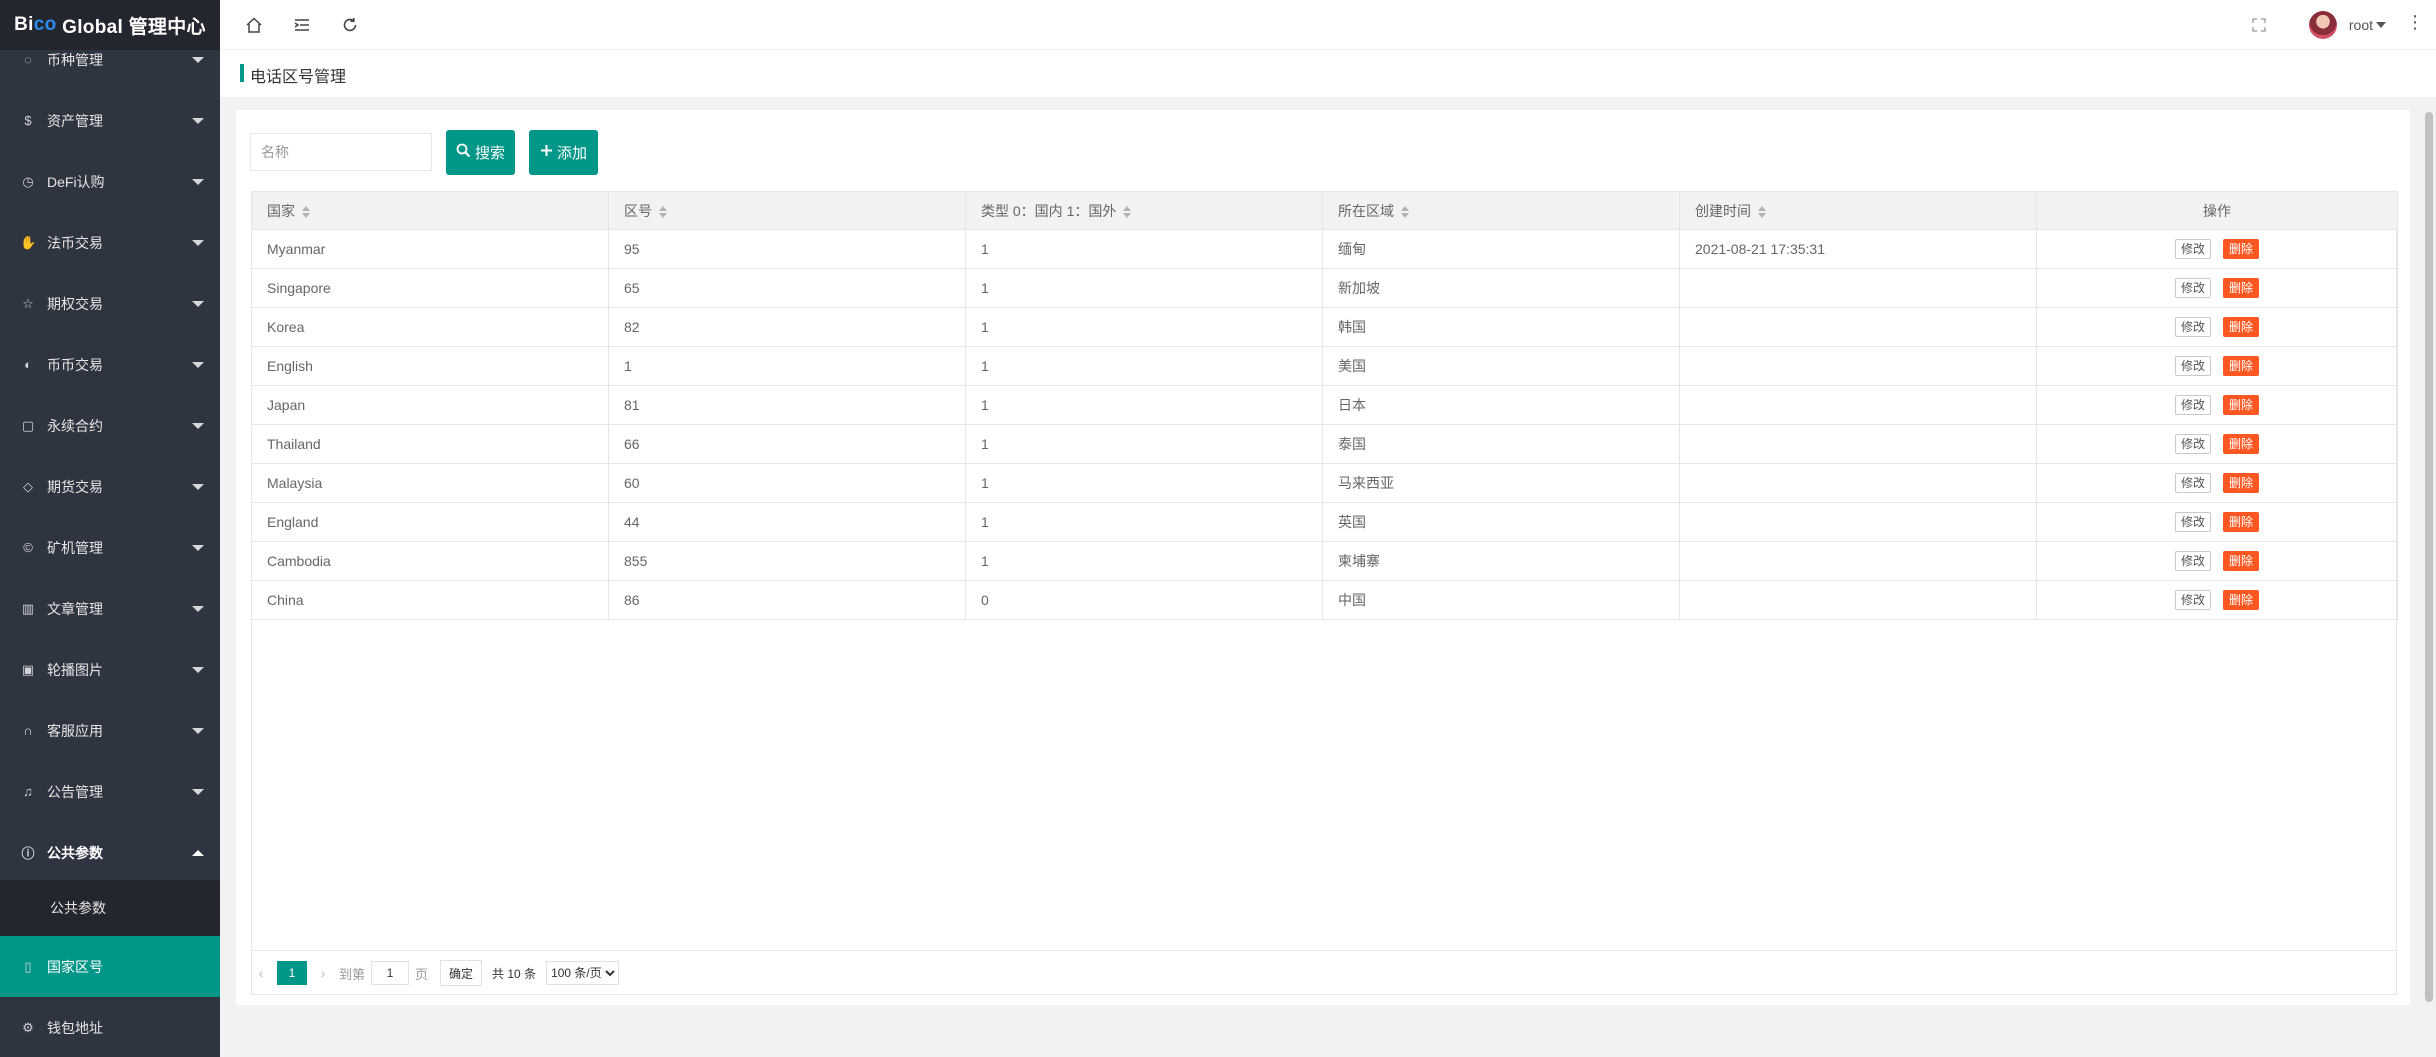 The width and height of the screenshot is (2436, 1057). Describe the element at coordinates (430, 444) in the screenshot. I see `cell-country: Thailand` at that location.